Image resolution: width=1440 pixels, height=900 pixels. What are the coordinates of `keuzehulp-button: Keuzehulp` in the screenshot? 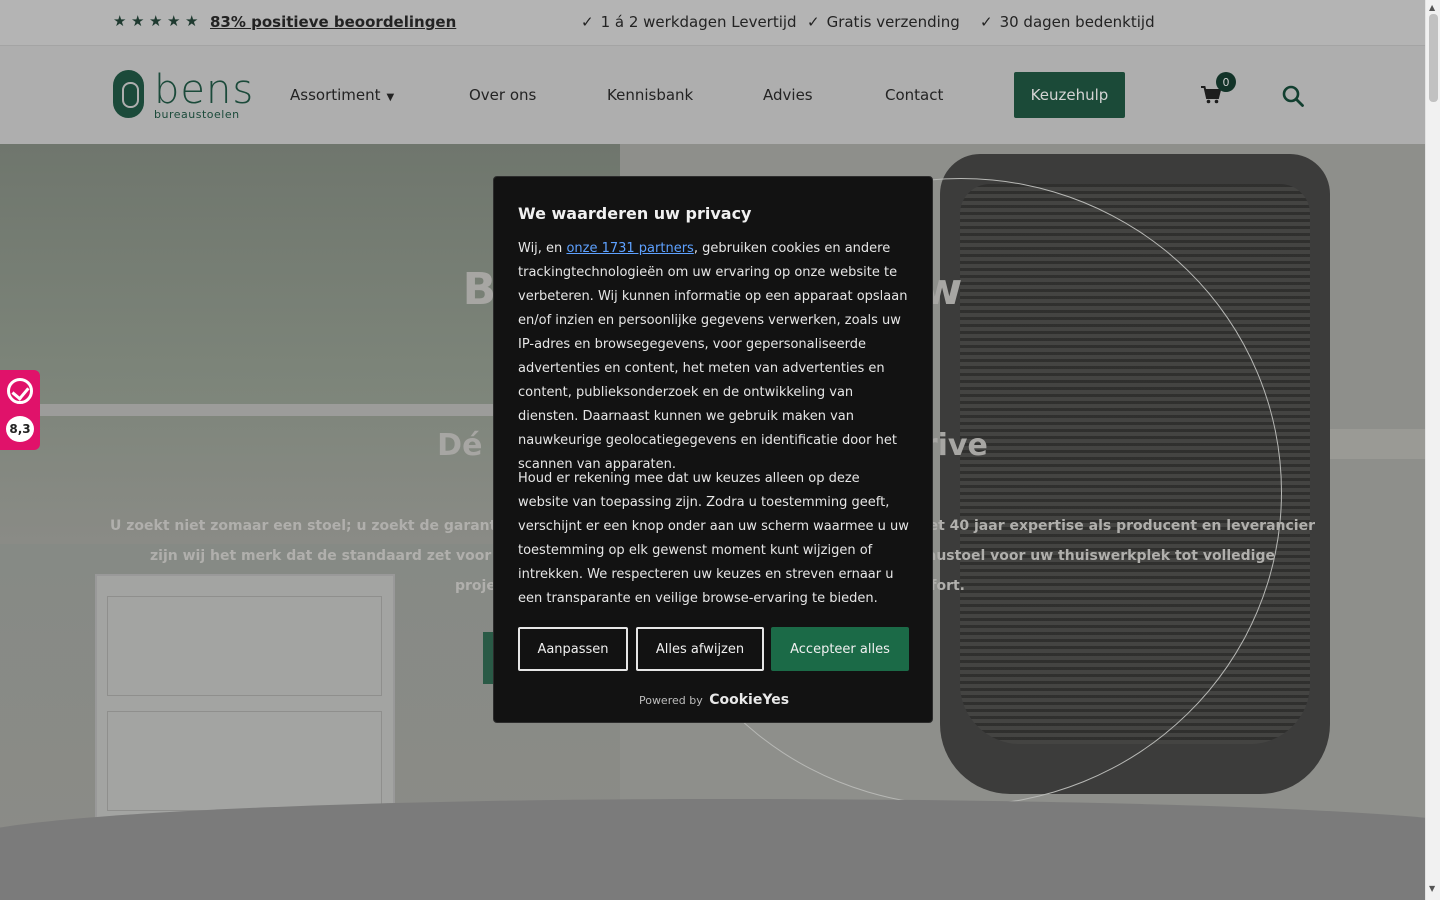 It's located at (1069, 95).